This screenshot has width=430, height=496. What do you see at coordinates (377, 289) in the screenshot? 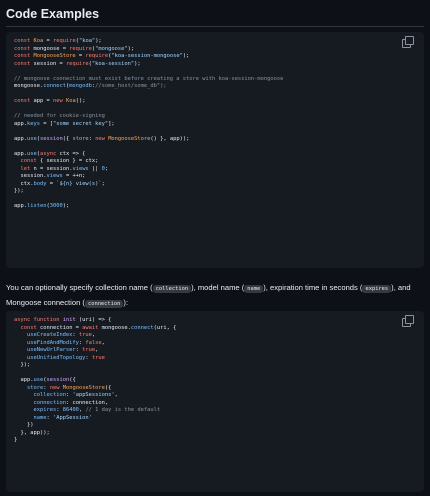
I see `inline-code-expires: expires` at bounding box center [377, 289].